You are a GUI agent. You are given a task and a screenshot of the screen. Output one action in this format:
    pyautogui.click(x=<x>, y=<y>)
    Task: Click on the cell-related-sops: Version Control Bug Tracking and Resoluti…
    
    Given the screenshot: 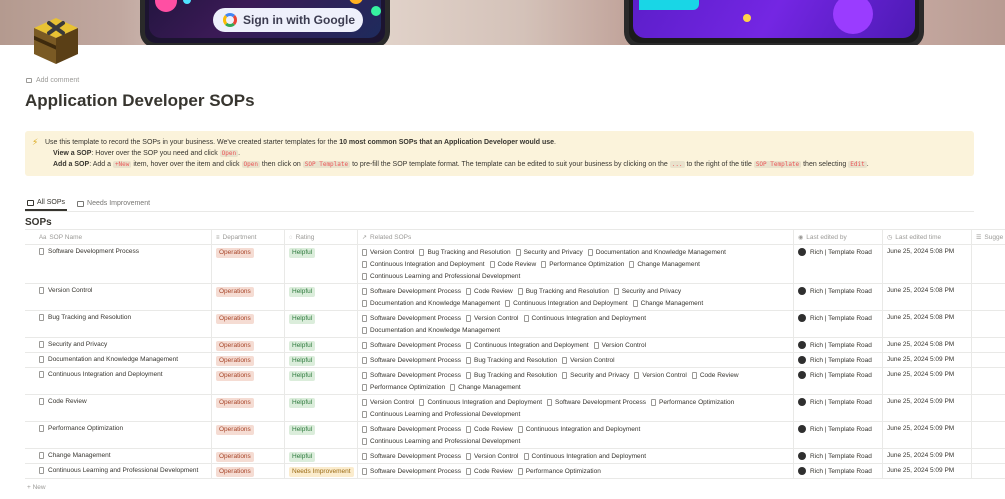 What is the action you would take?
    pyautogui.click(x=570, y=263)
    